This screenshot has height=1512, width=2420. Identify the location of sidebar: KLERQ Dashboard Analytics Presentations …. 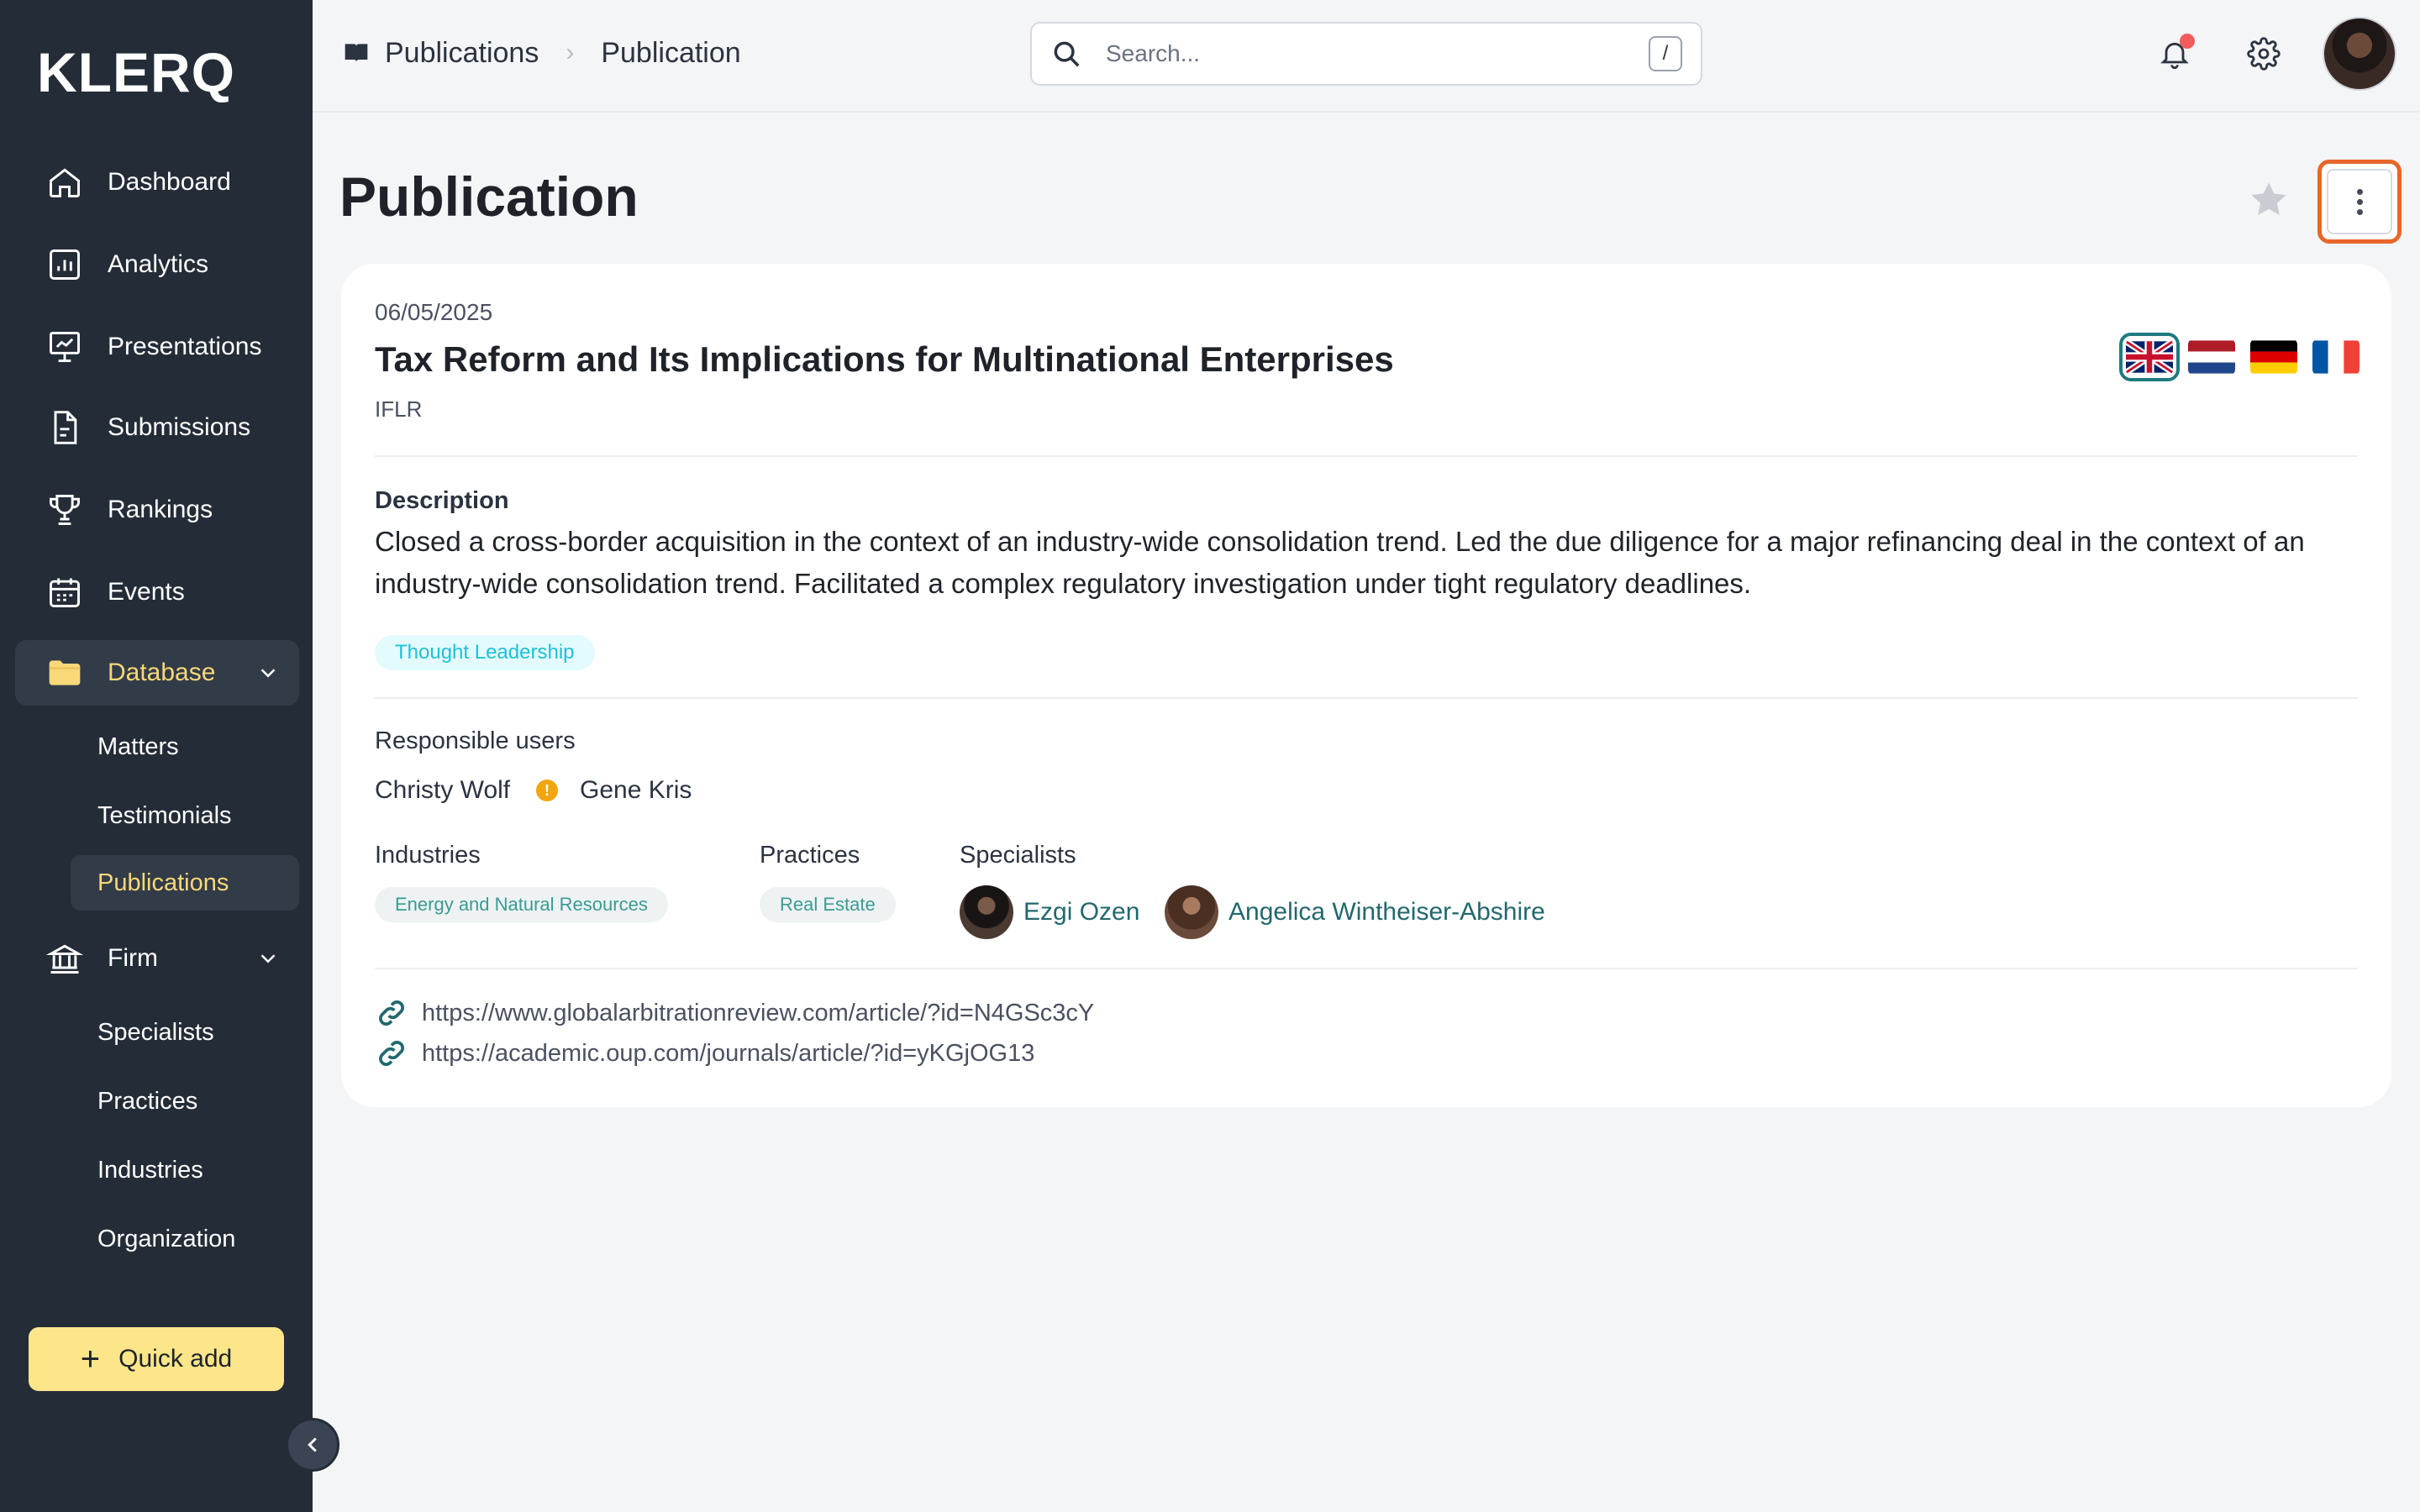
(157, 756).